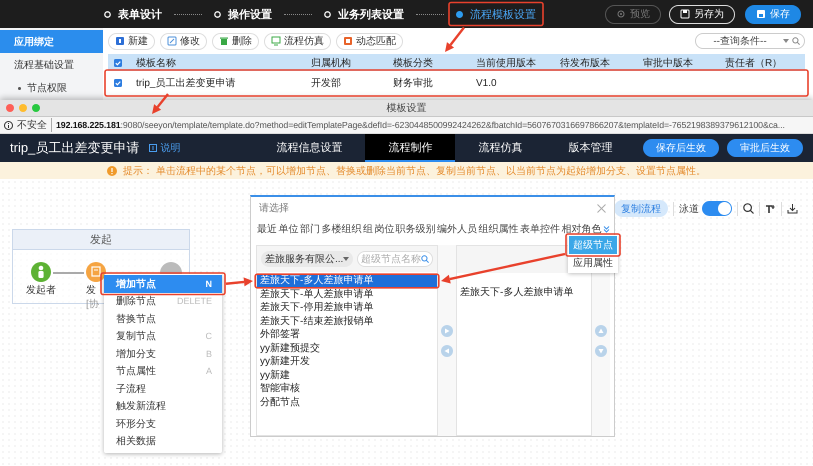 The width and height of the screenshot is (813, 466). I want to click on step-tab: 操作设置, so click(243, 14).